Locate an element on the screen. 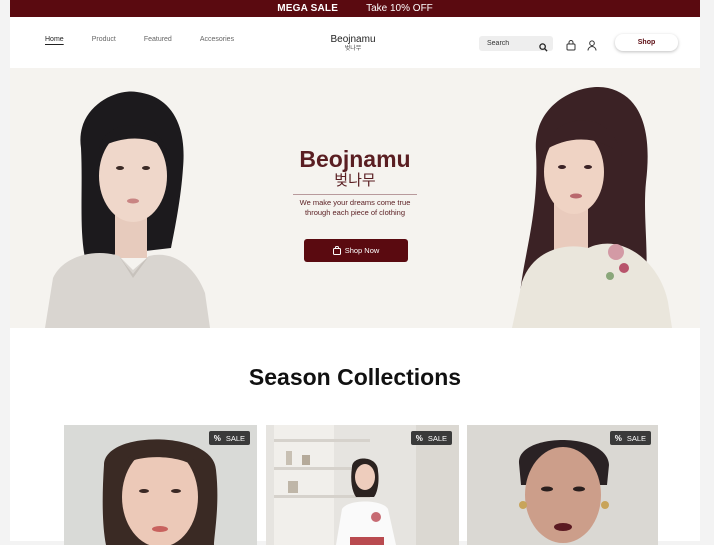  hero-tagline-line1: We make your dreams come true is located at coordinates (355, 202).